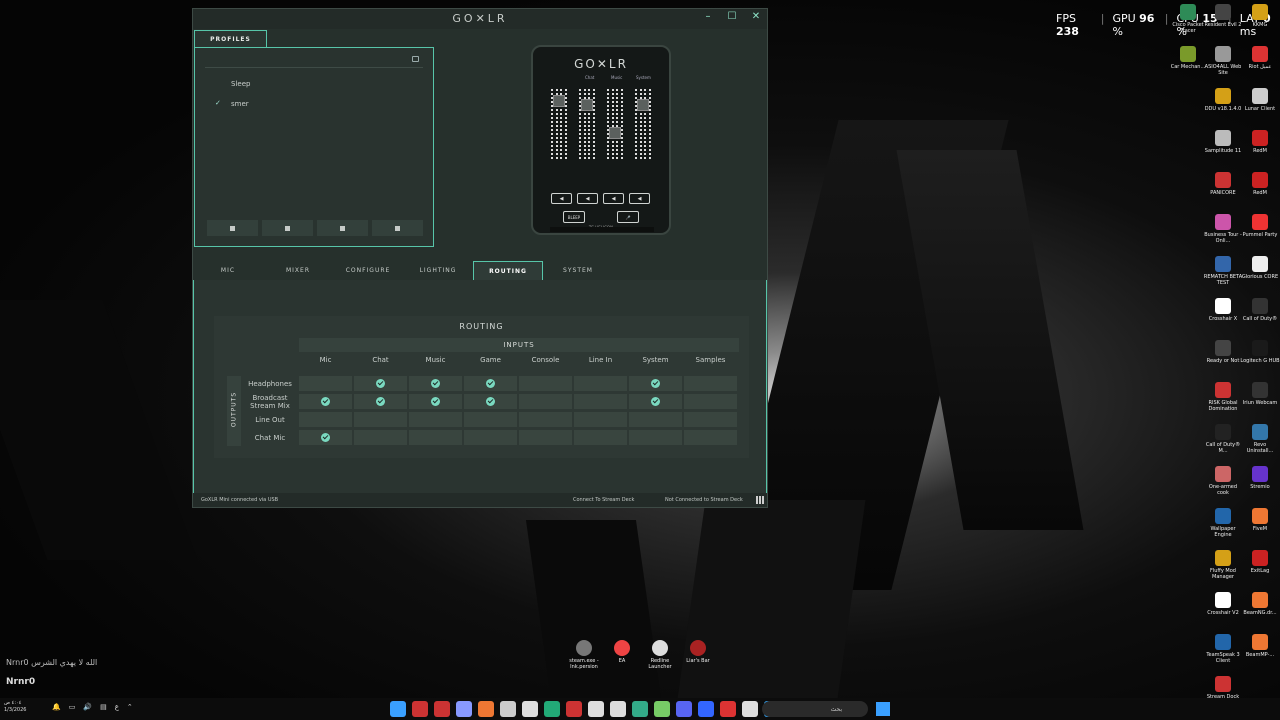  What do you see at coordinates (698, 655) in the screenshot?
I see `desktop-icon: Liar's Bar` at bounding box center [698, 655].